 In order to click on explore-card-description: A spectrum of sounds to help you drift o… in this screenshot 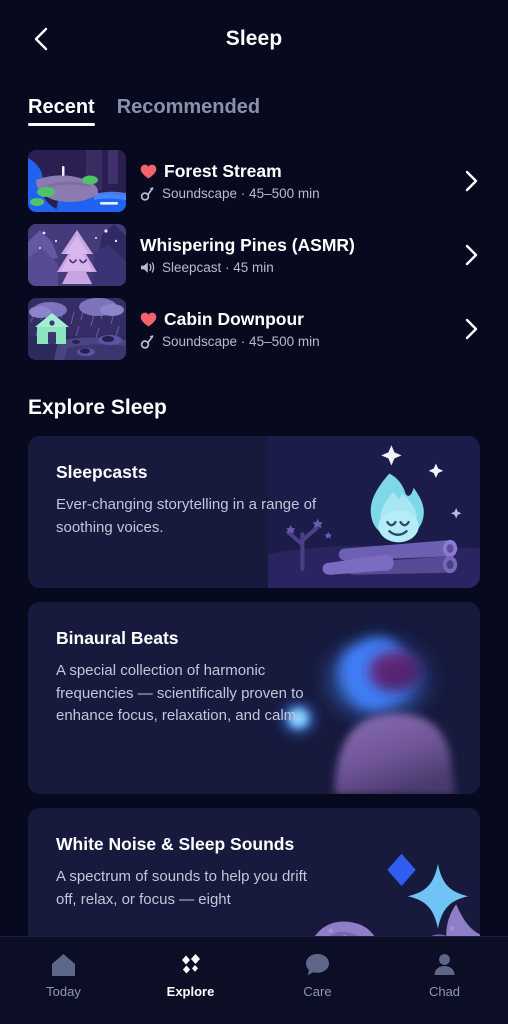, I will do `click(181, 888)`.